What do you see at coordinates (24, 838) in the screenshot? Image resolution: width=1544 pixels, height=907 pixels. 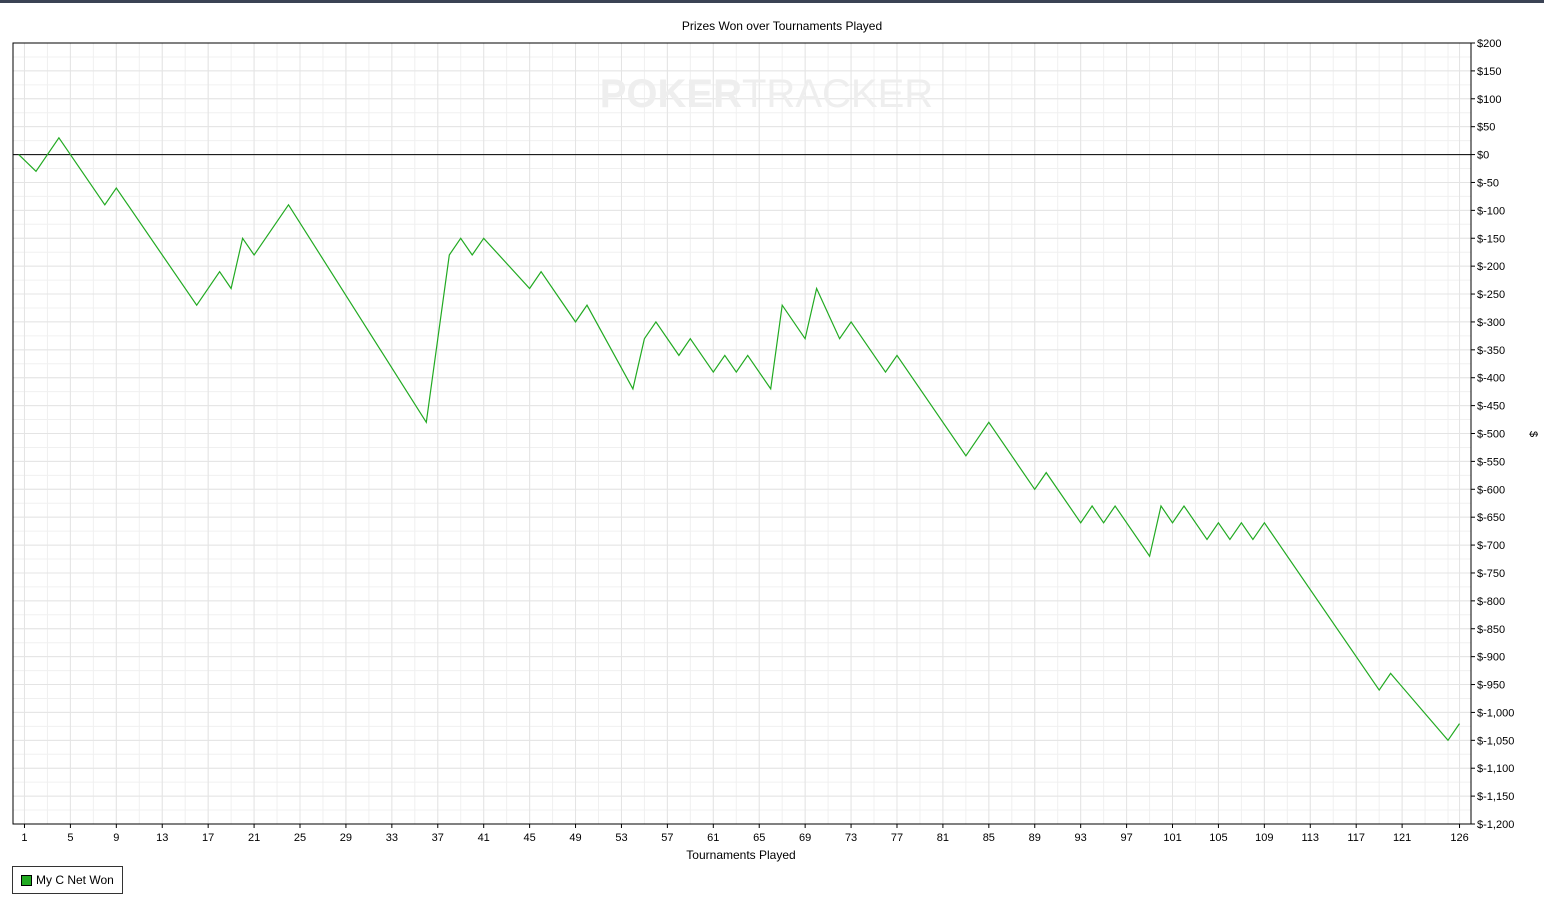 I see `x-tick-label: 1` at bounding box center [24, 838].